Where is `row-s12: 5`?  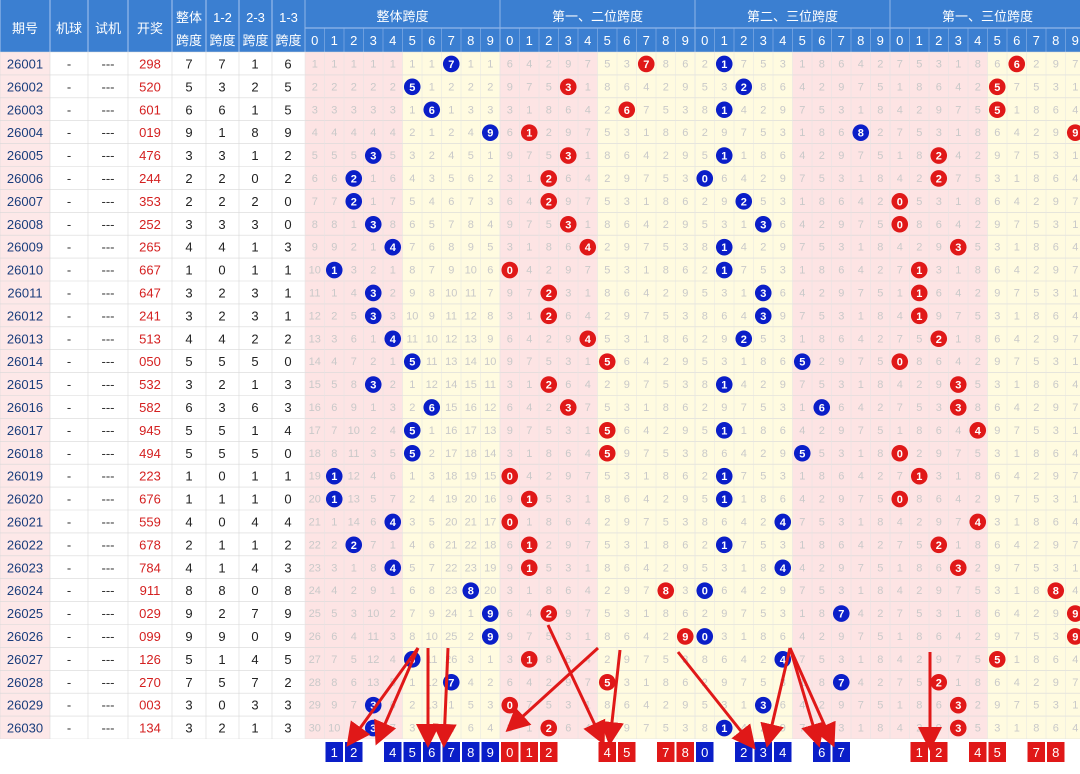
row-s12: 5 is located at coordinates (221, 682).